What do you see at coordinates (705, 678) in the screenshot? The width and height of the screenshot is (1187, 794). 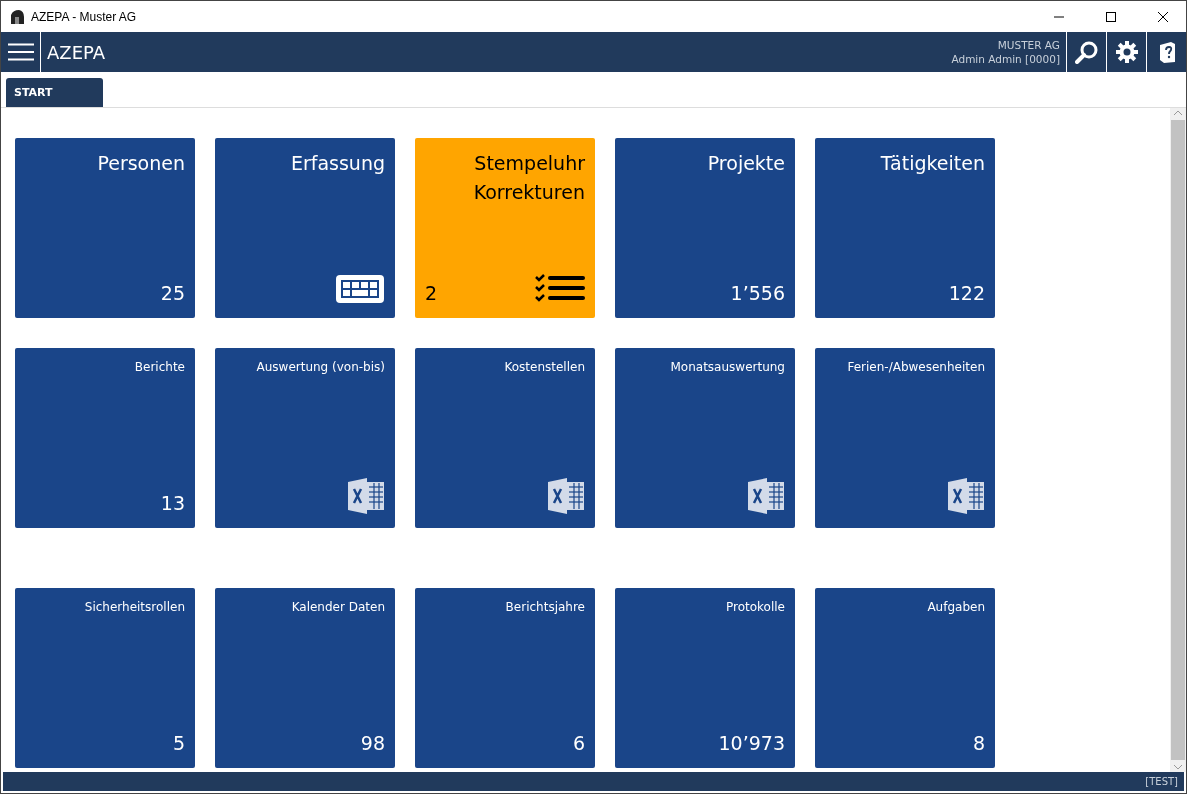 I see `tile: Protokolle 10’973` at bounding box center [705, 678].